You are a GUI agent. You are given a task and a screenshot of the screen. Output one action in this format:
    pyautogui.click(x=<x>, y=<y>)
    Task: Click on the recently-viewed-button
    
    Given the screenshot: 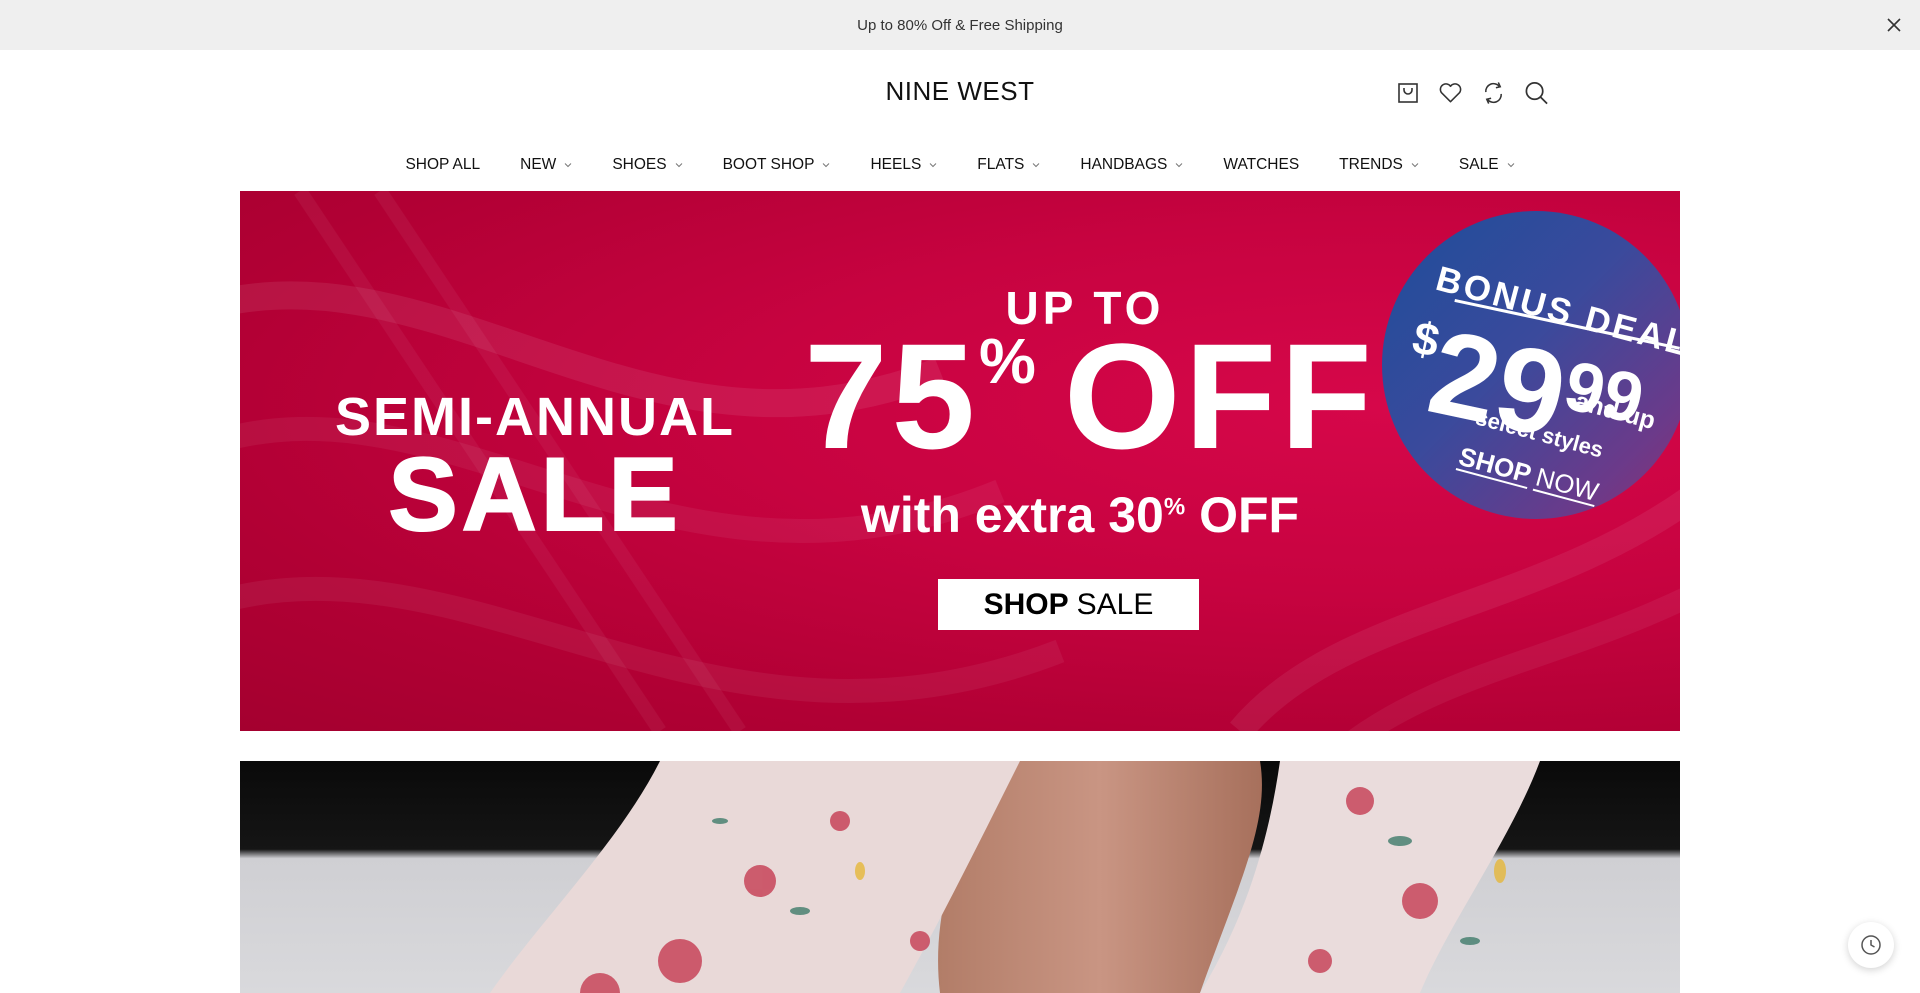 What is the action you would take?
    pyautogui.click(x=1871, y=945)
    